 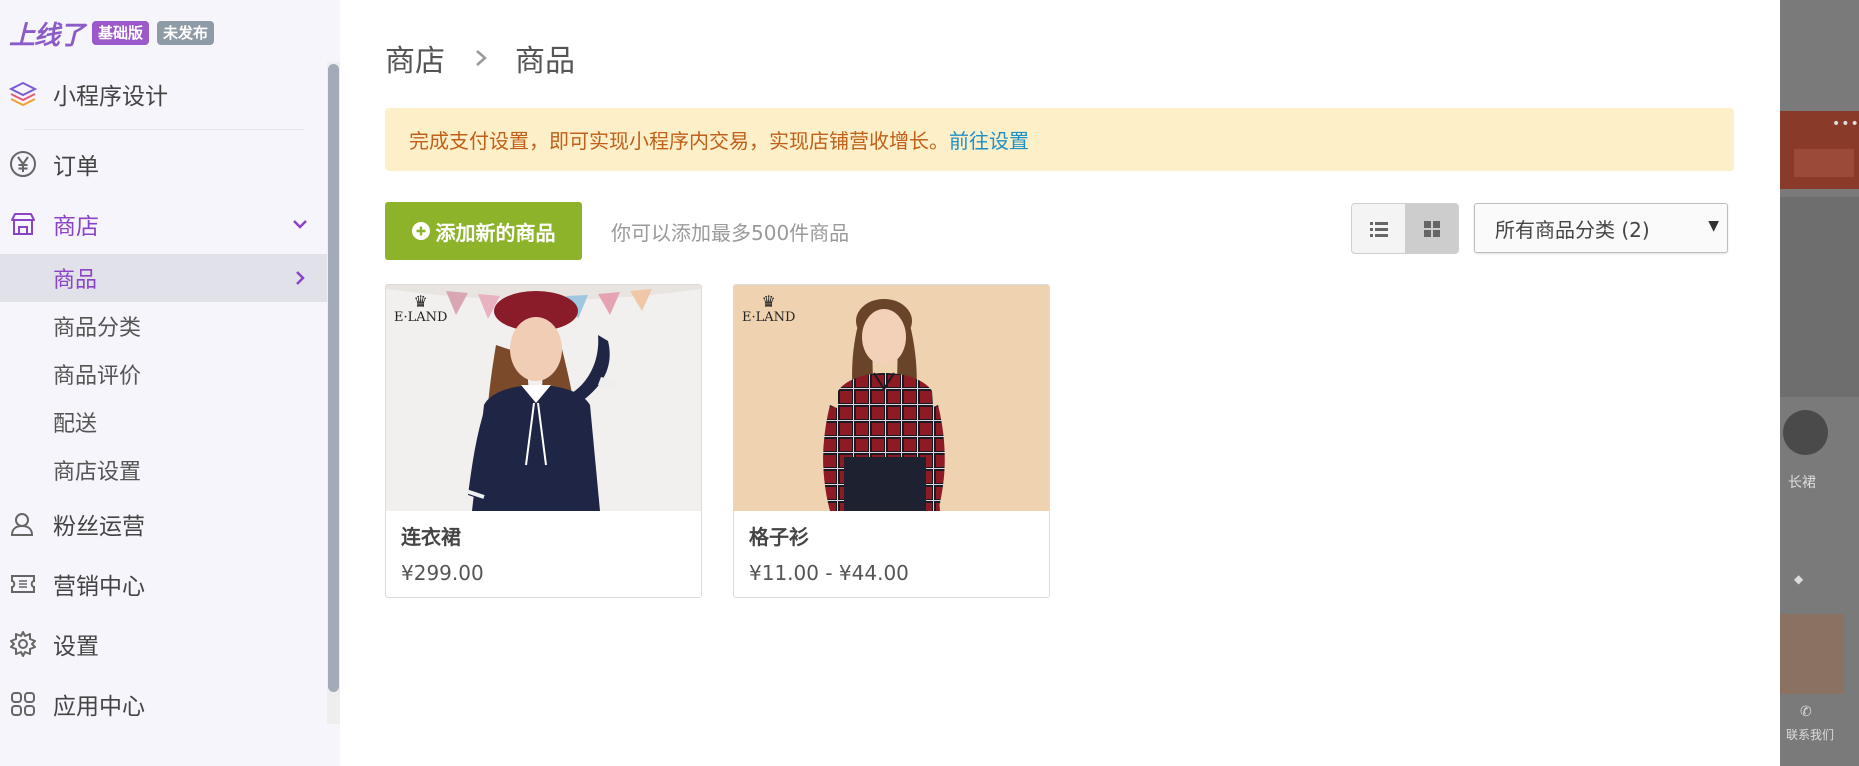 What do you see at coordinates (420, 231) in the screenshot?
I see `plus-circle-icon` at bounding box center [420, 231].